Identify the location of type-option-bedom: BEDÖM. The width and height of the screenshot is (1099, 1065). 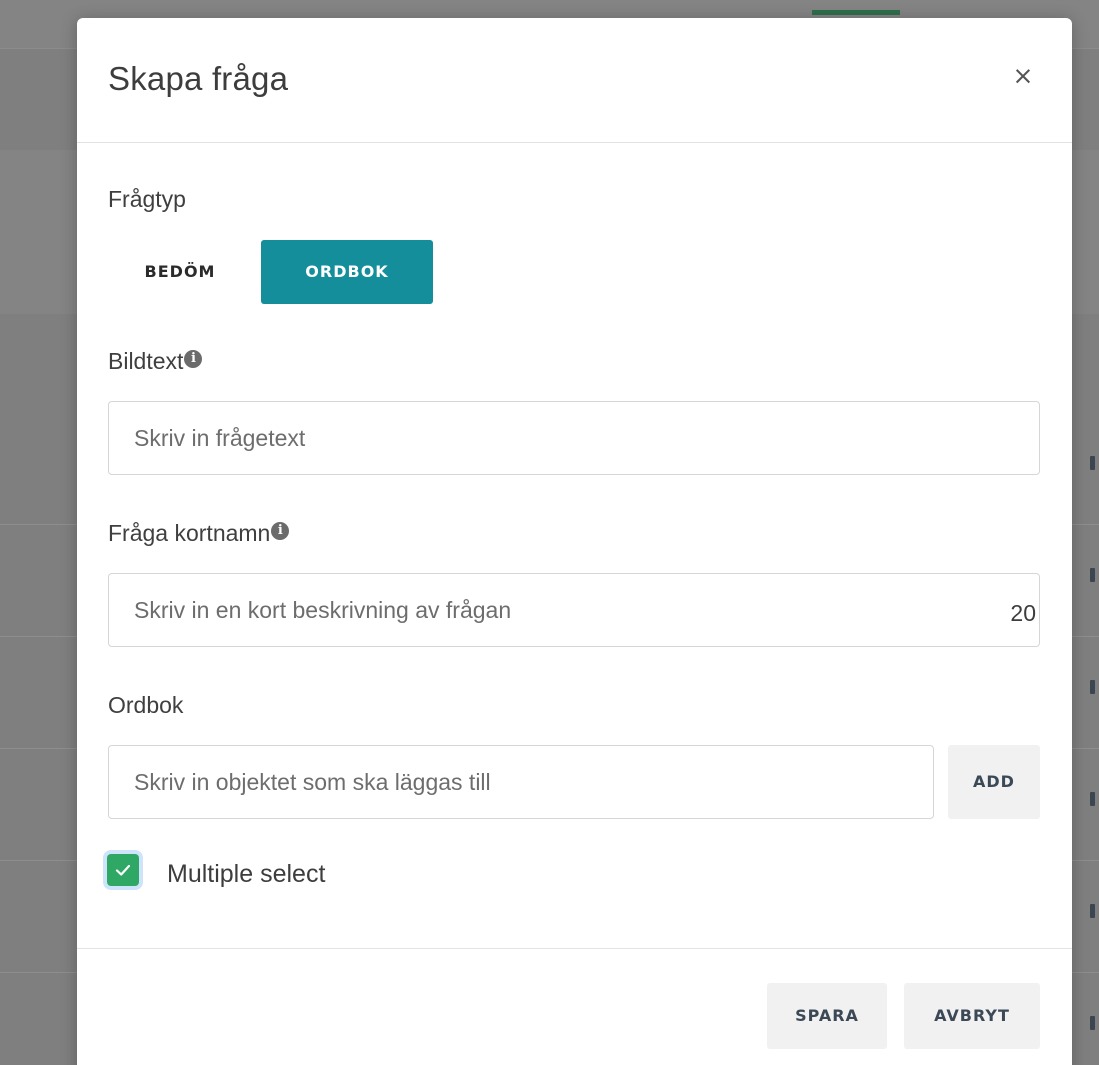
(180, 272).